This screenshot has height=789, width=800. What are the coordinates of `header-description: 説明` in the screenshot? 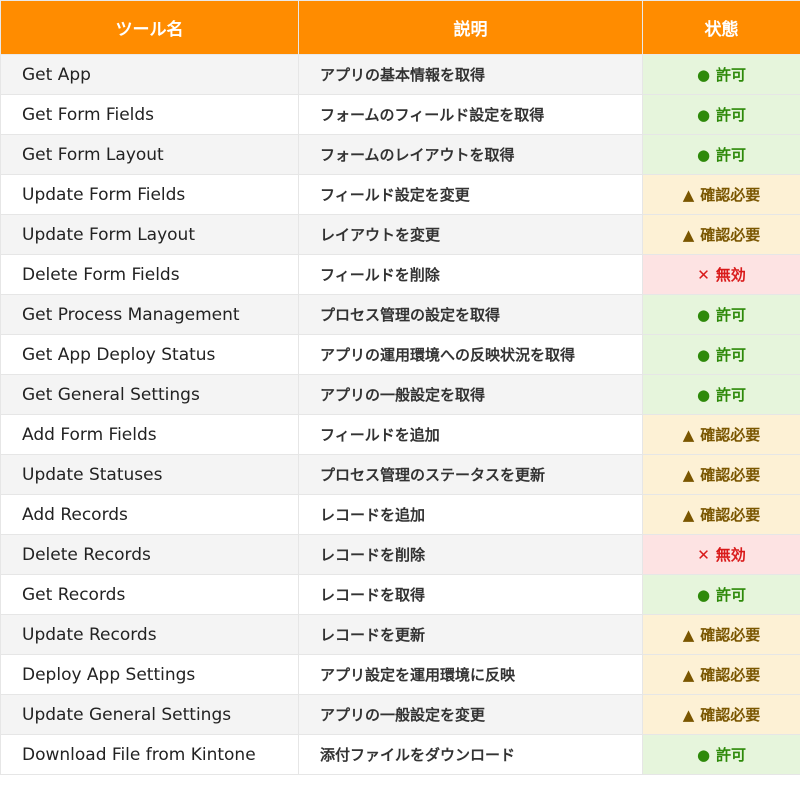 It's located at (470, 27).